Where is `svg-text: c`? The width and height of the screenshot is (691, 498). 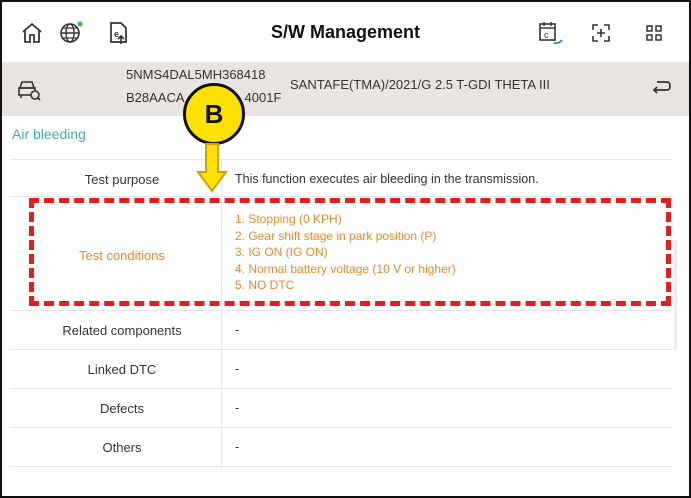 svg-text: c is located at coordinates (546, 35).